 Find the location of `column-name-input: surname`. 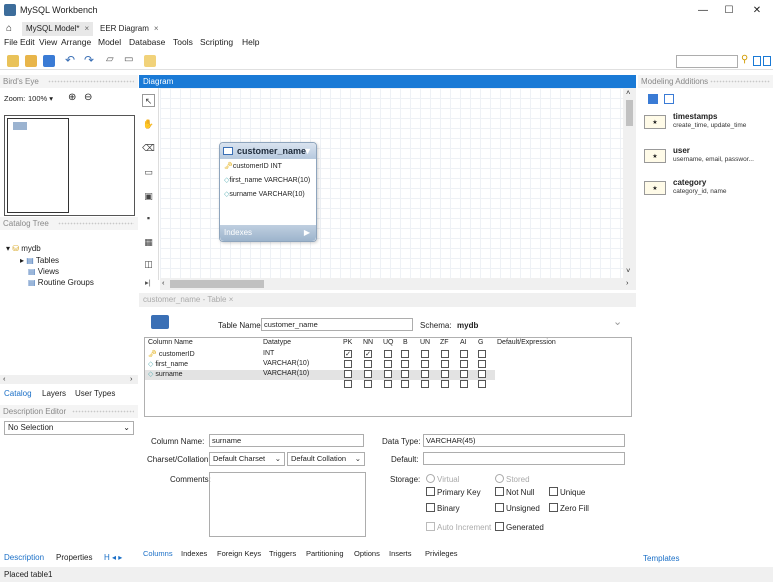

column-name-input: surname is located at coordinates (286, 440).